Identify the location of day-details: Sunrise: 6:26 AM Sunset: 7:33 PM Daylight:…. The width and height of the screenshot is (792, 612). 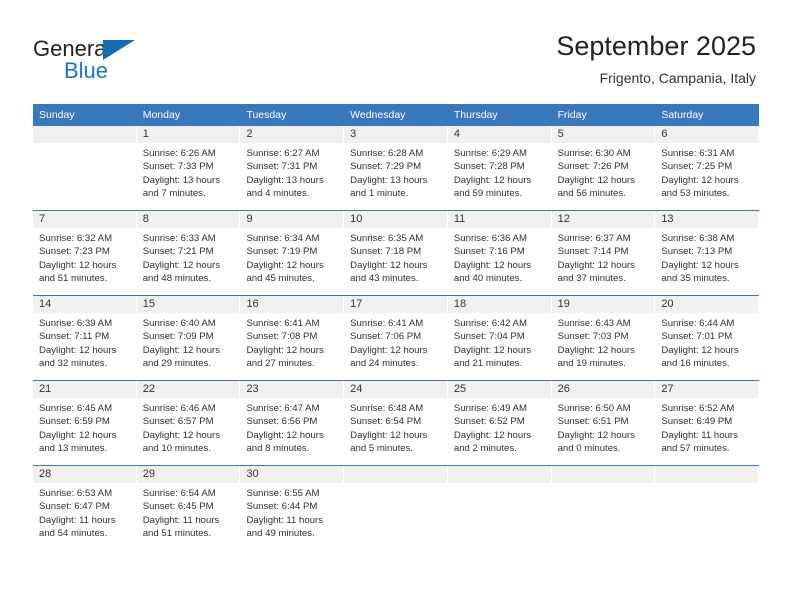
(188, 176).